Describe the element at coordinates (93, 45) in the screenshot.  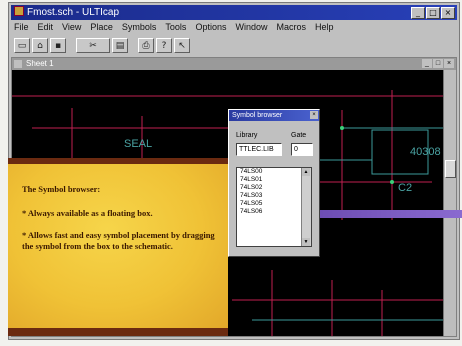
I see `cut-copy-icon: ✂` at that location.